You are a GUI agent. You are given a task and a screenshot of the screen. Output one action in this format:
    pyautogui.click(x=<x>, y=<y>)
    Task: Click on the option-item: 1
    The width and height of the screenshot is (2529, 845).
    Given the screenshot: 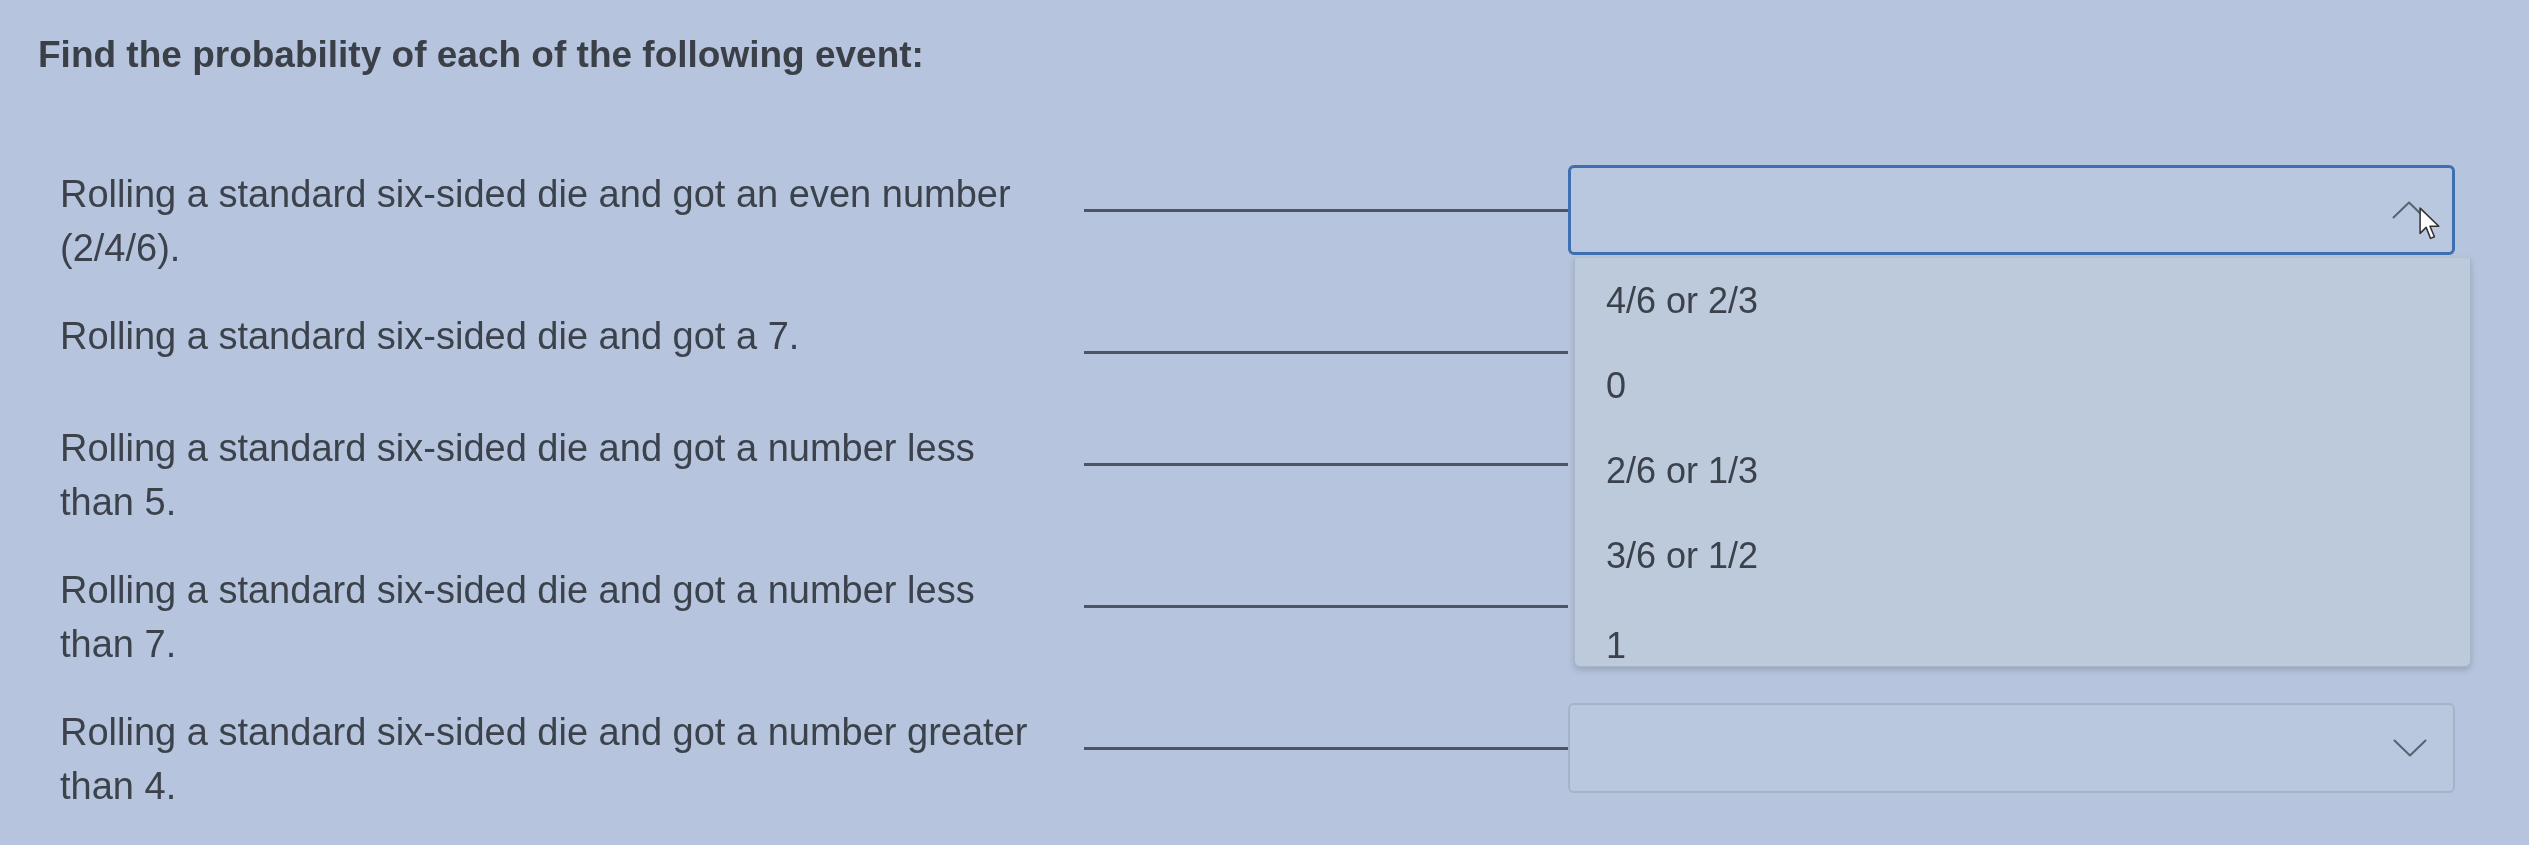 What is the action you would take?
    pyautogui.click(x=2022, y=632)
    